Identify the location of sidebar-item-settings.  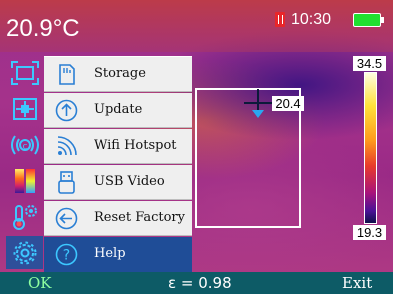
(24, 252).